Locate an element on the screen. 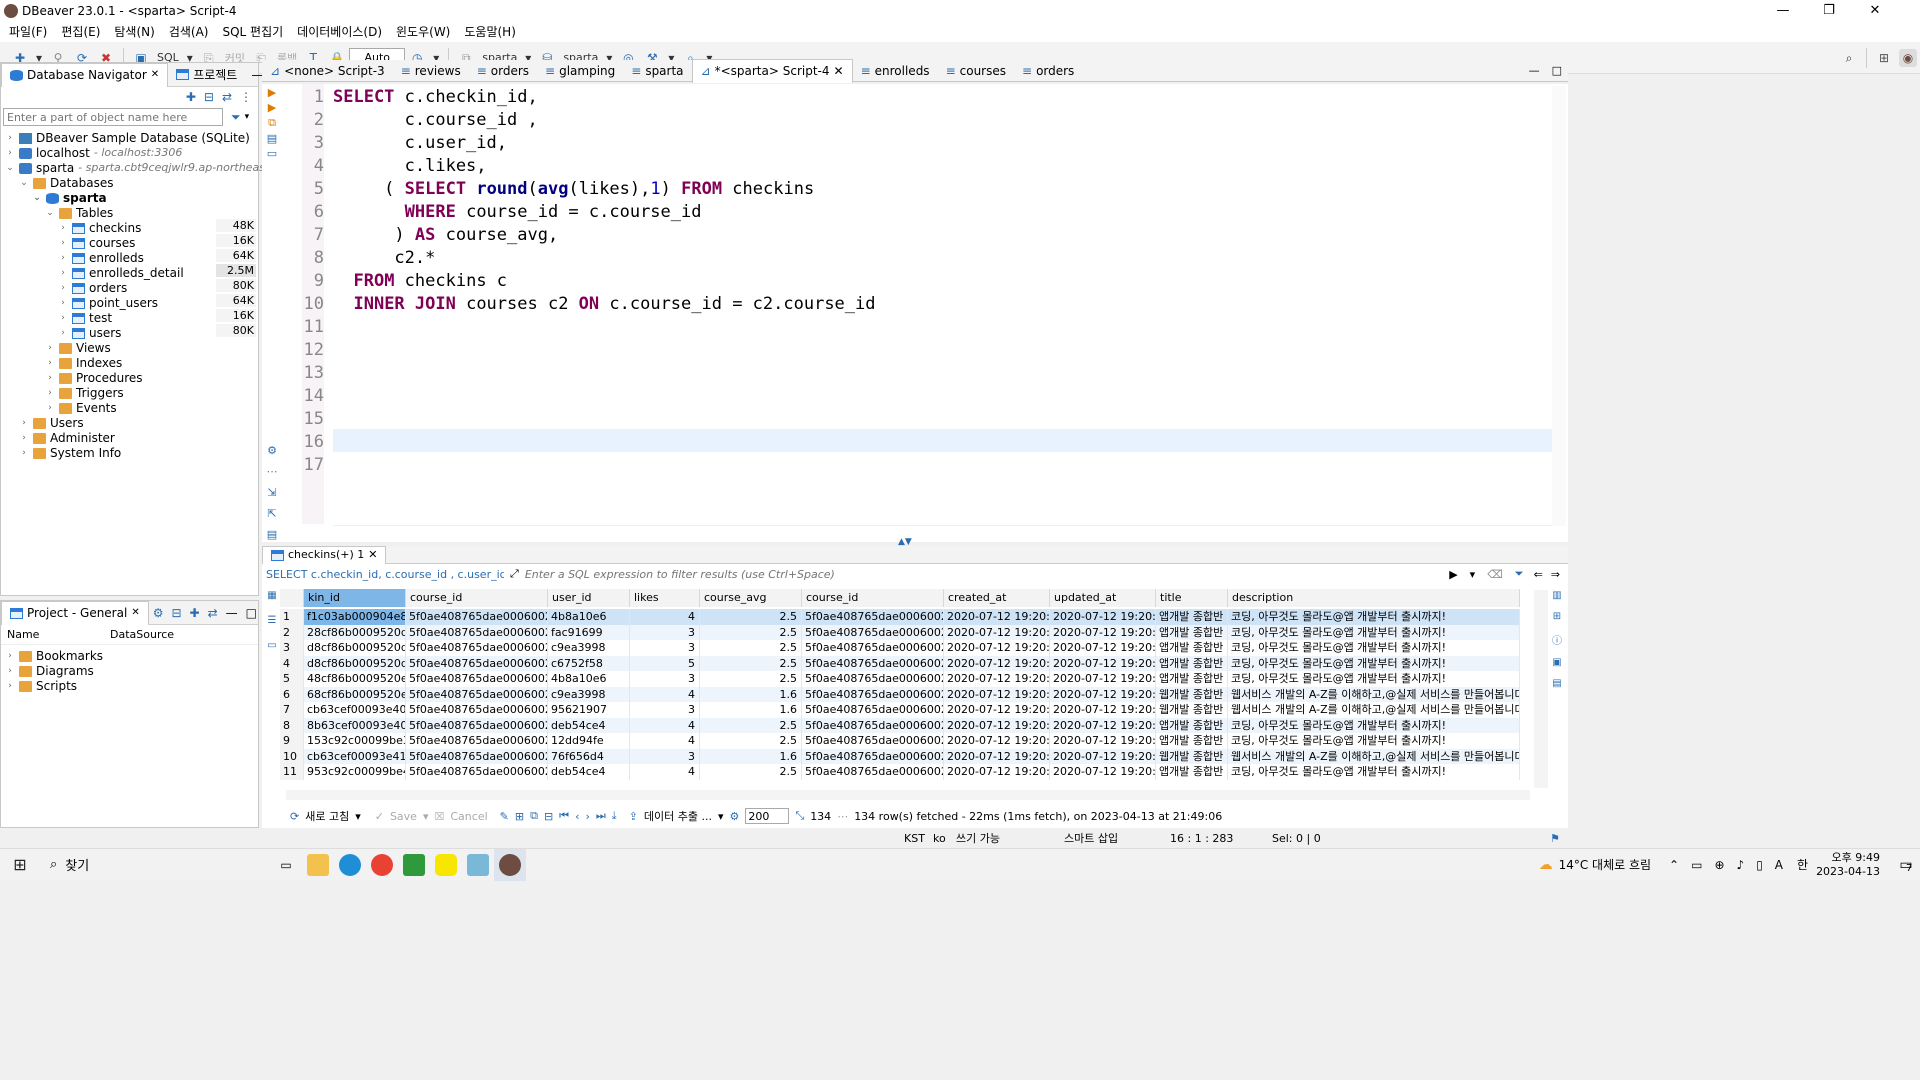 The height and width of the screenshot is (1080, 1920). row-number: 5 is located at coordinates (292, 679).